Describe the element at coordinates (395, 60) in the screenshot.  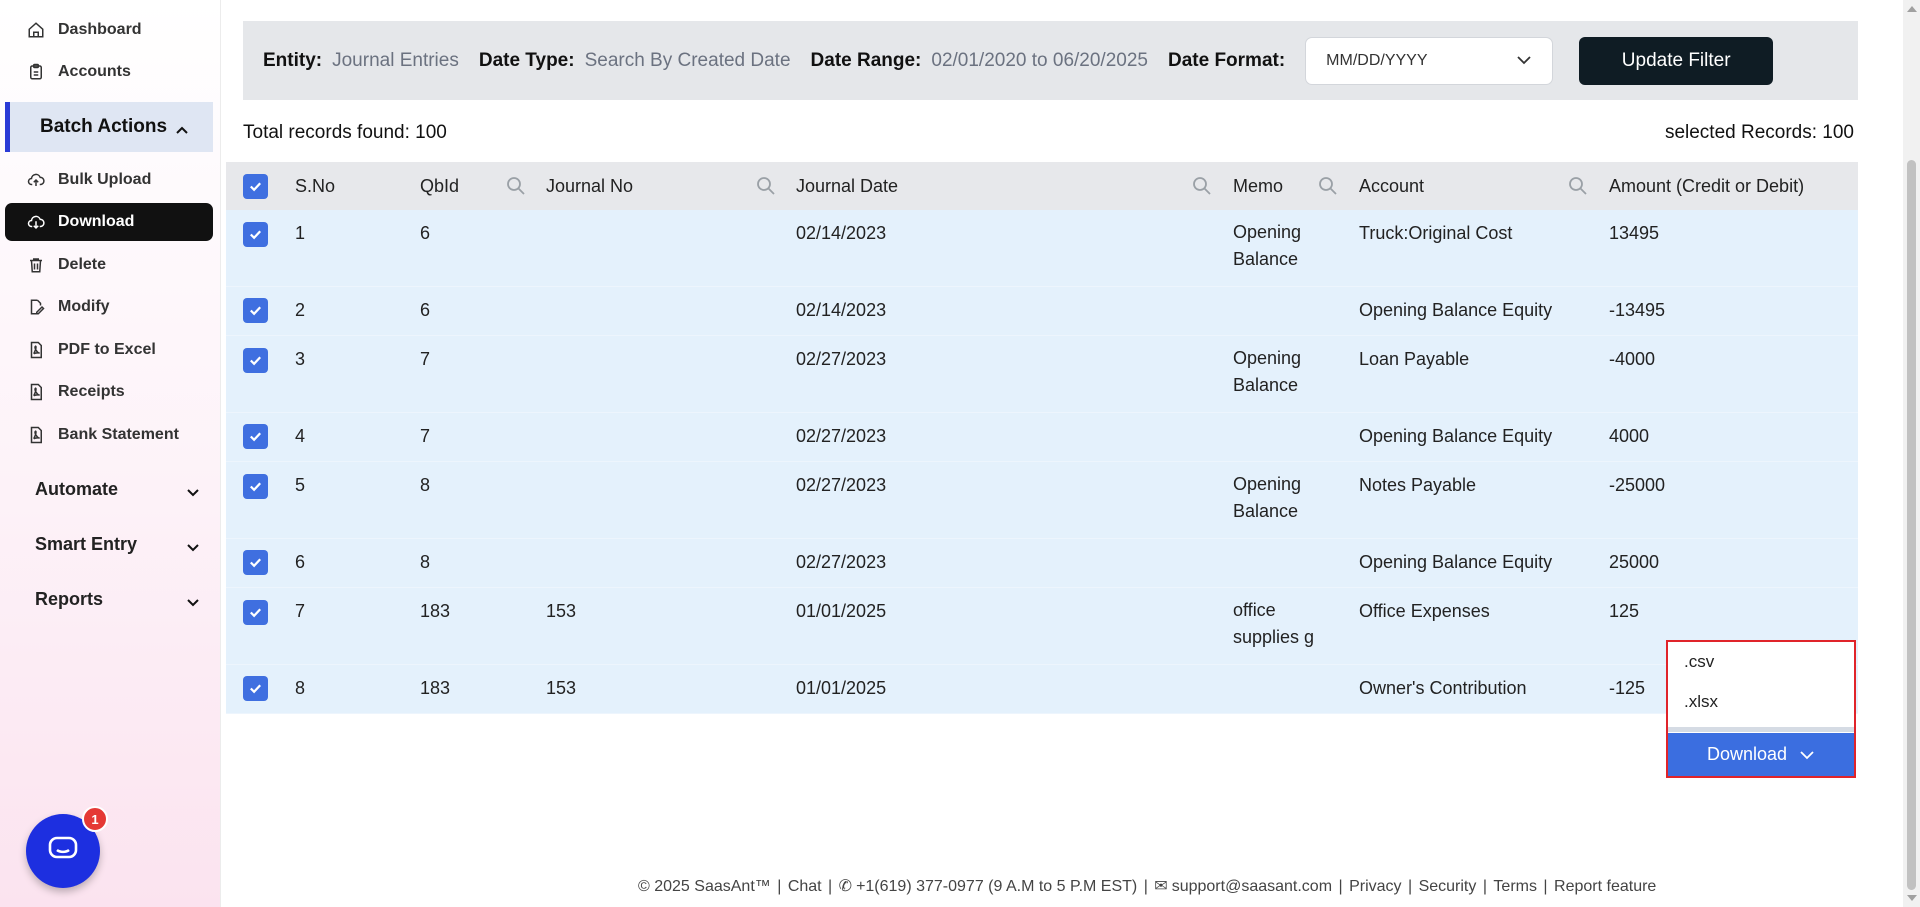
I see `entity-value: Journal Entries` at that location.